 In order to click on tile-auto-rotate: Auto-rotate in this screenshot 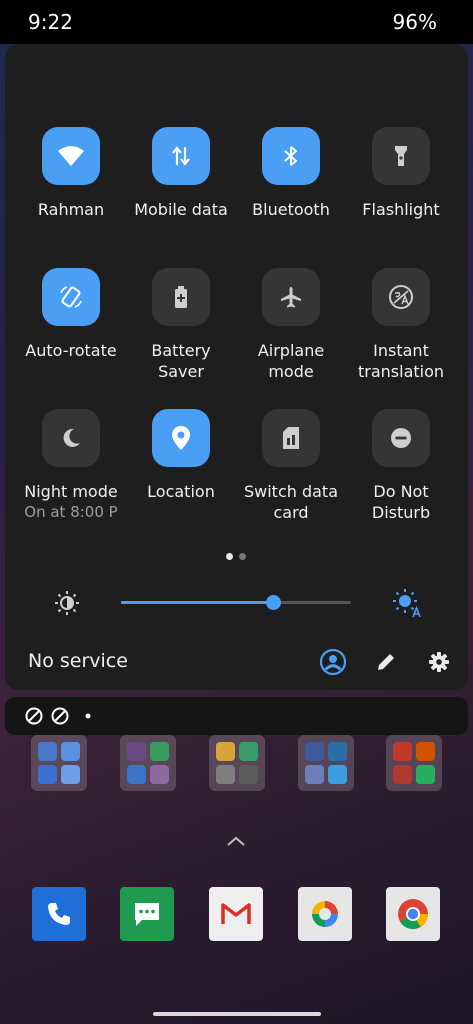, I will do `click(71, 314)`.